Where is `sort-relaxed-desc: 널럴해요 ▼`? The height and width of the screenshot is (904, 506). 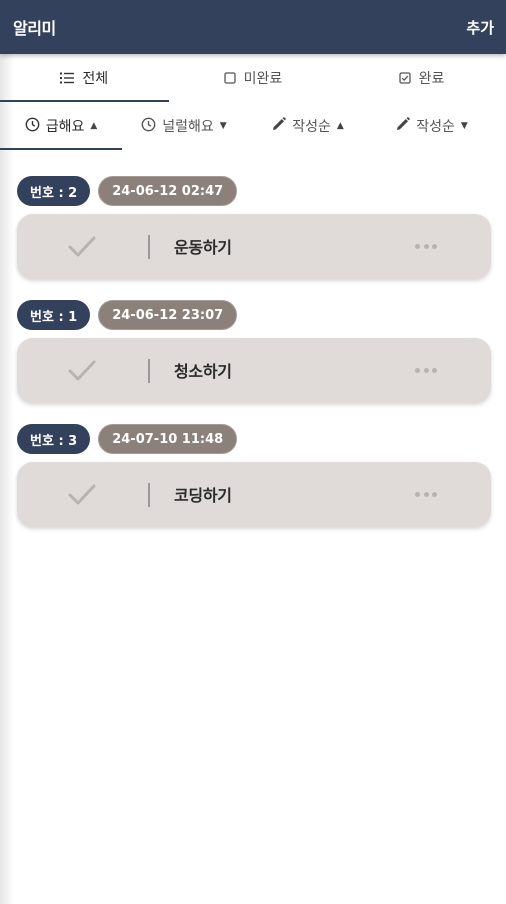
sort-relaxed-desc: 널럴해요 ▼ is located at coordinates (184, 126).